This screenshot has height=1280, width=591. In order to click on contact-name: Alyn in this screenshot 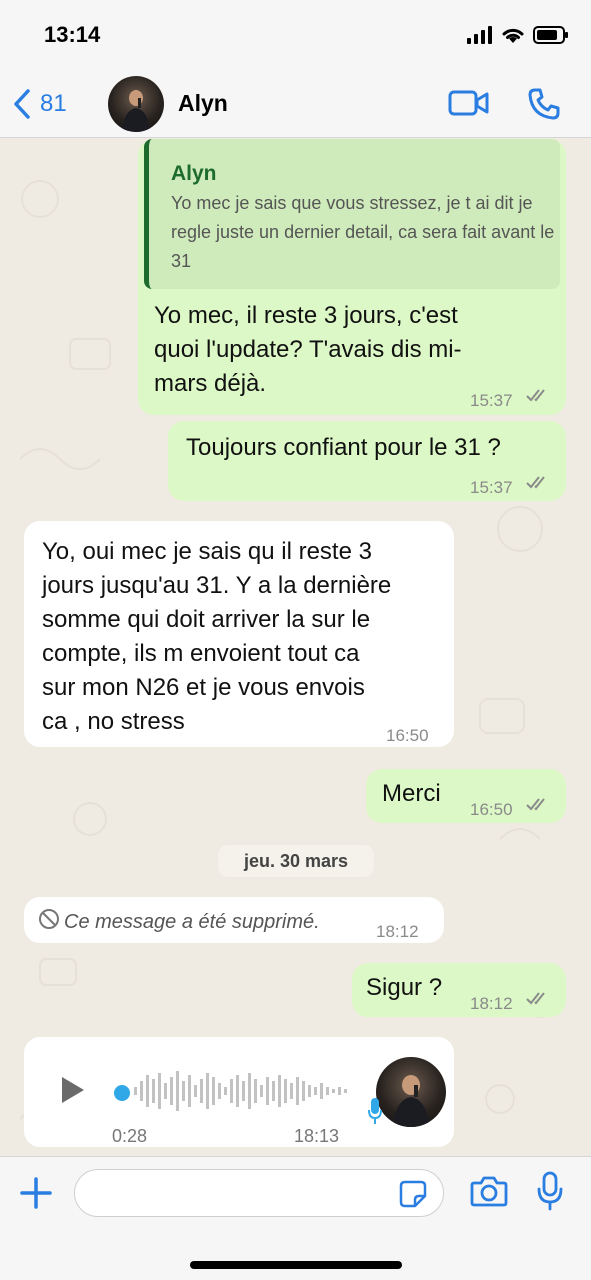, I will do `click(203, 103)`.